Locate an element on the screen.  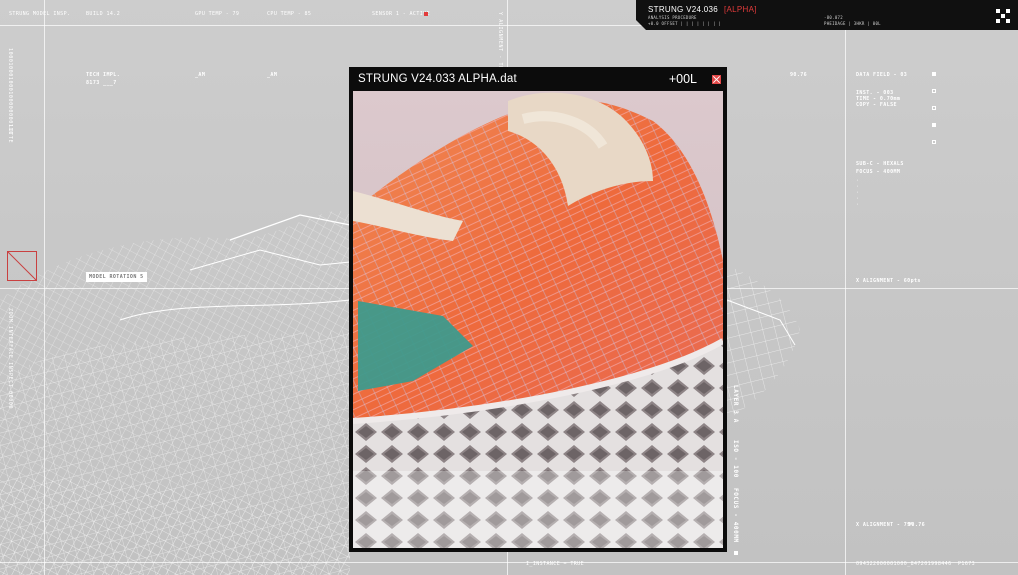
tech-sub: 8173 ___7 is located at coordinates (101, 83).